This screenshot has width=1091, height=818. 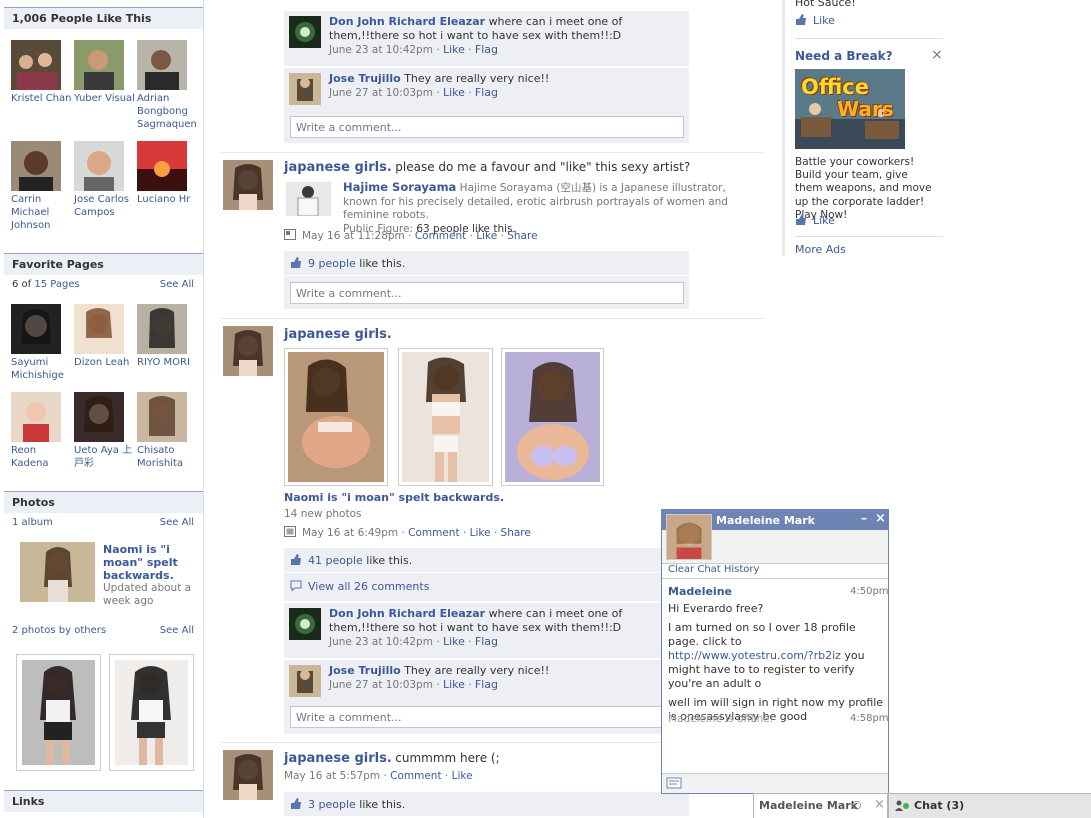 What do you see at coordinates (148, 562) in the screenshot?
I see `album-title-link: Naomi is "i moan" spelt backwards.` at bounding box center [148, 562].